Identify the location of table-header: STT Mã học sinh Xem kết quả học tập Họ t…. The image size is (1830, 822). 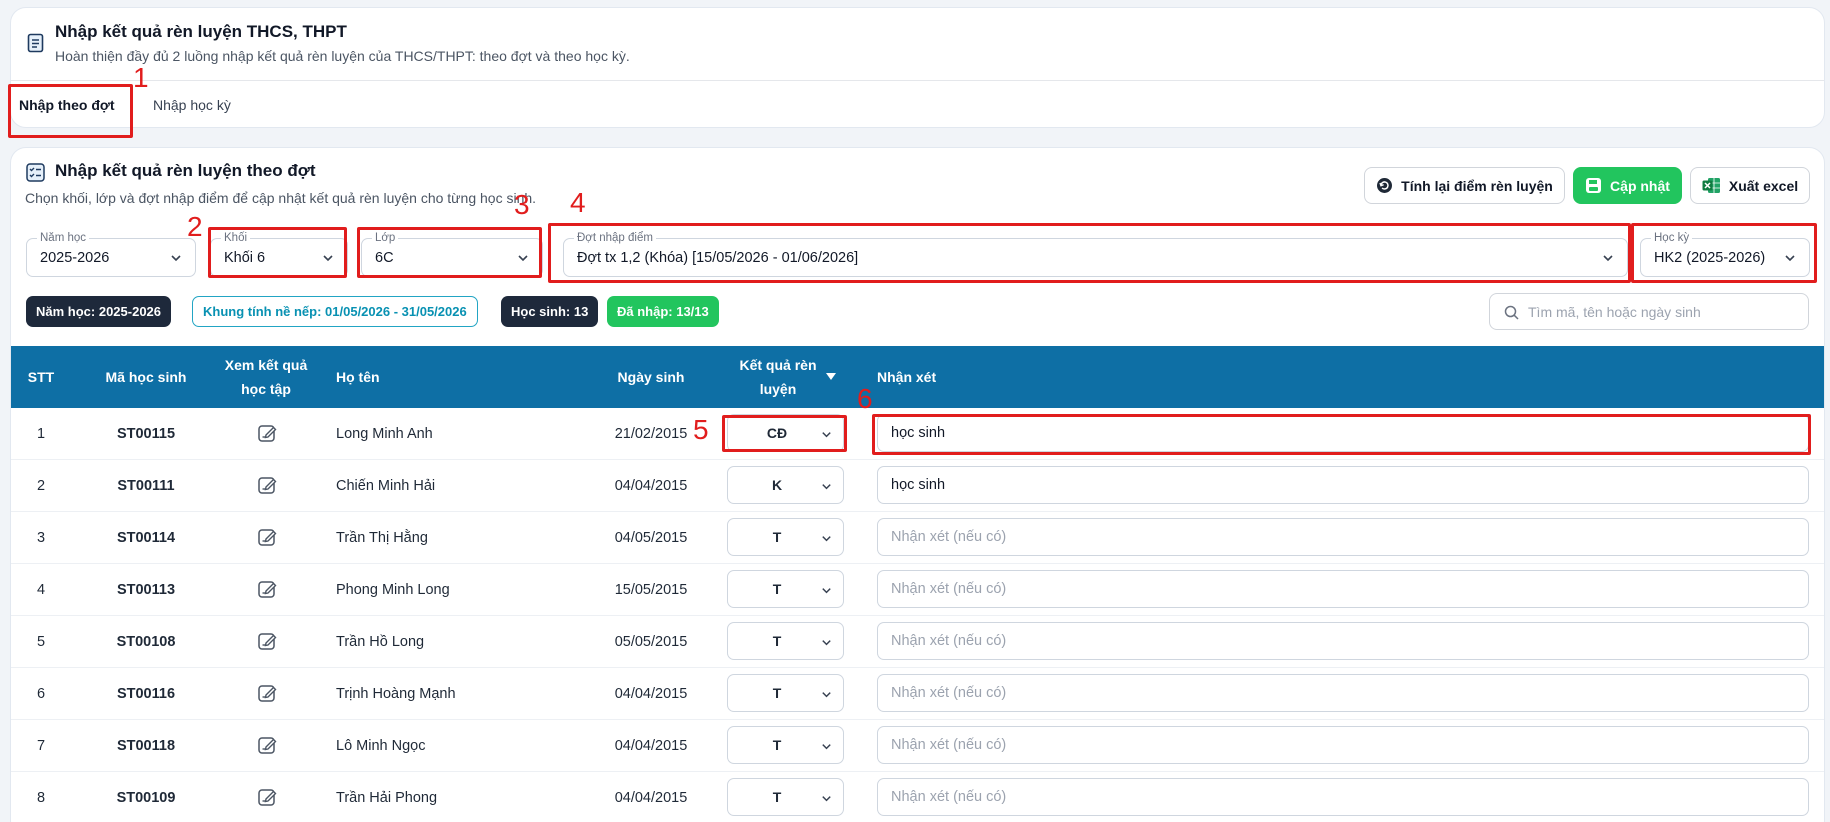
(917, 377).